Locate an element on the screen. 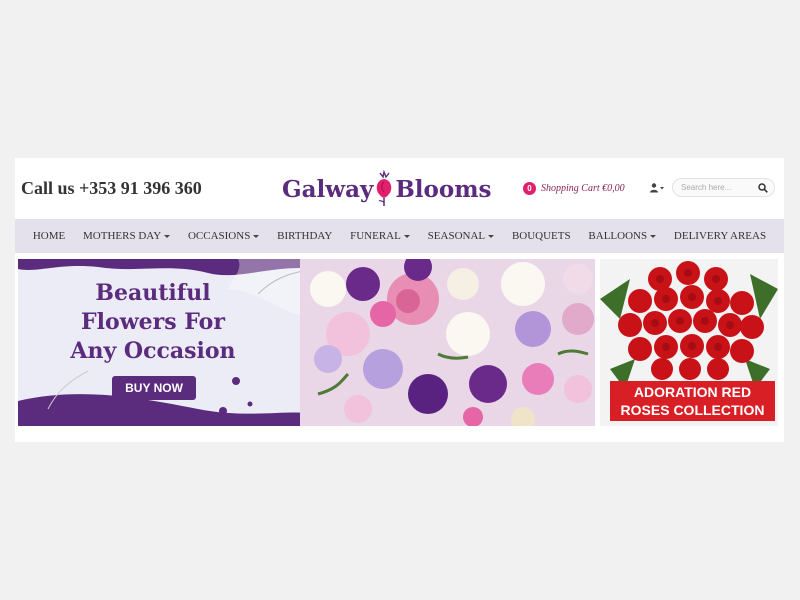 This screenshot has height=600, width=800. search-icon is located at coordinates (763, 188).